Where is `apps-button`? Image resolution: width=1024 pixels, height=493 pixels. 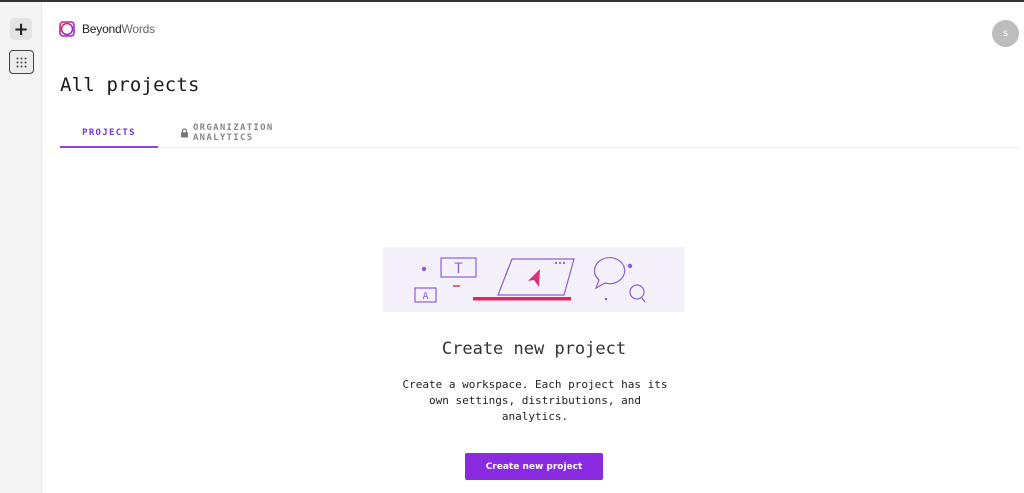
apps-button is located at coordinates (21, 62).